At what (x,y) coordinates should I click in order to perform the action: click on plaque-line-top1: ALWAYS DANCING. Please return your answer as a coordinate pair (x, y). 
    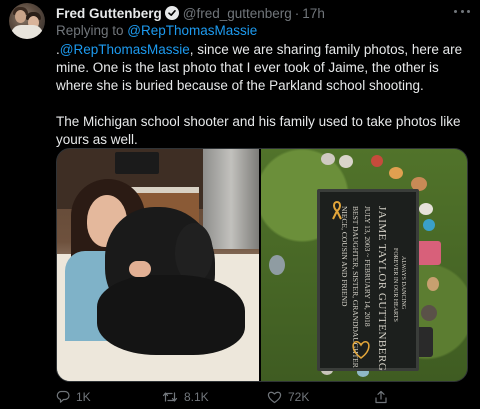
    Looking at the image, I should click on (403, 283).